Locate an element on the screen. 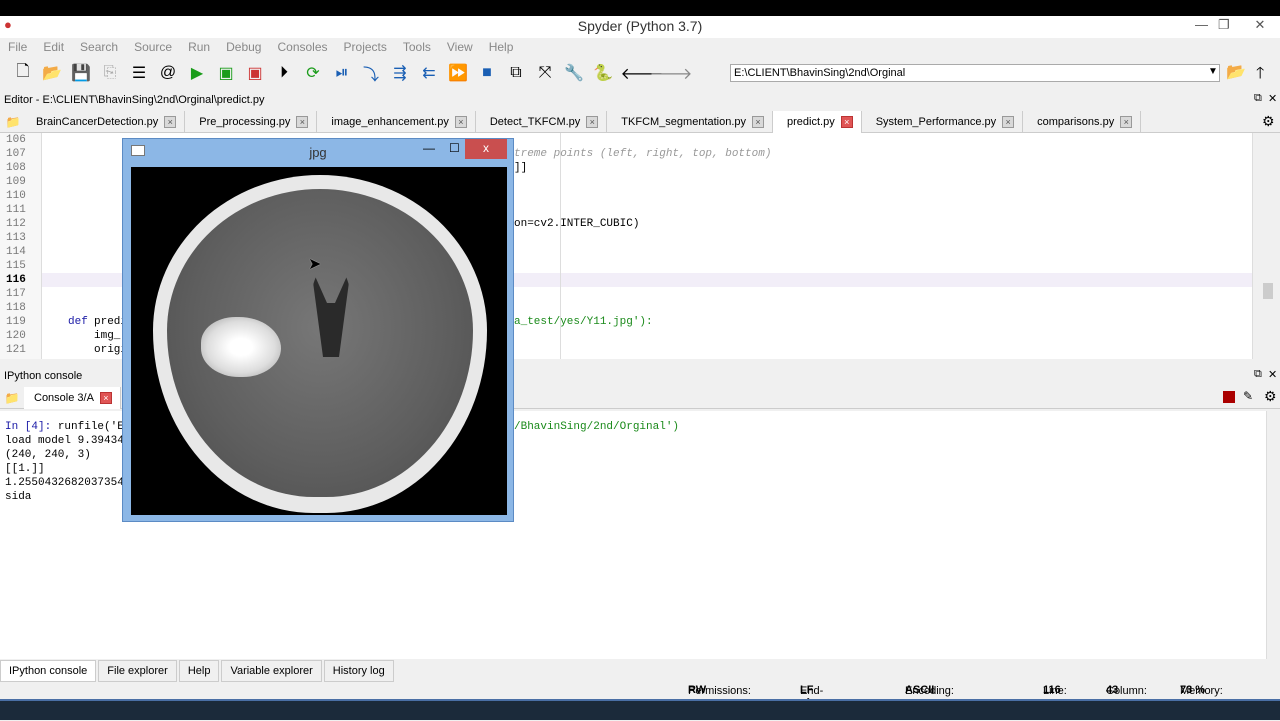 The width and height of the screenshot is (1280, 721). parent-directory-icon: 🡑 is located at coordinates (1260, 75).